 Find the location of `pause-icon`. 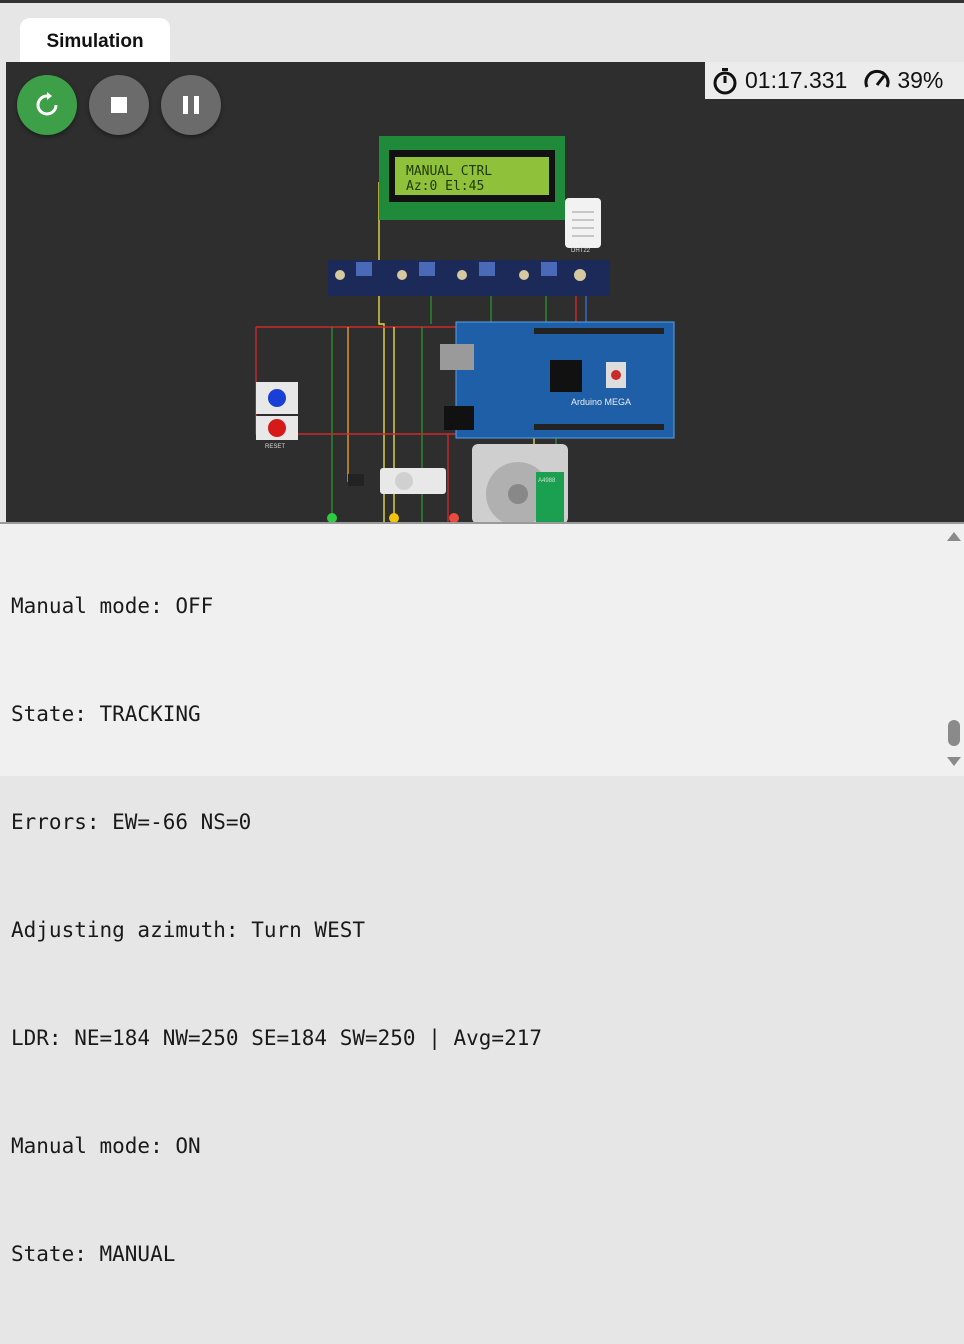

pause-icon is located at coordinates (191, 105).